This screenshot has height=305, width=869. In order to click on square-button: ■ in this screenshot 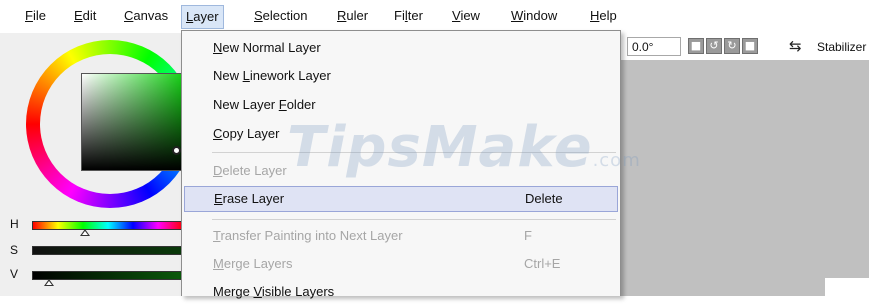, I will do `click(750, 46)`.